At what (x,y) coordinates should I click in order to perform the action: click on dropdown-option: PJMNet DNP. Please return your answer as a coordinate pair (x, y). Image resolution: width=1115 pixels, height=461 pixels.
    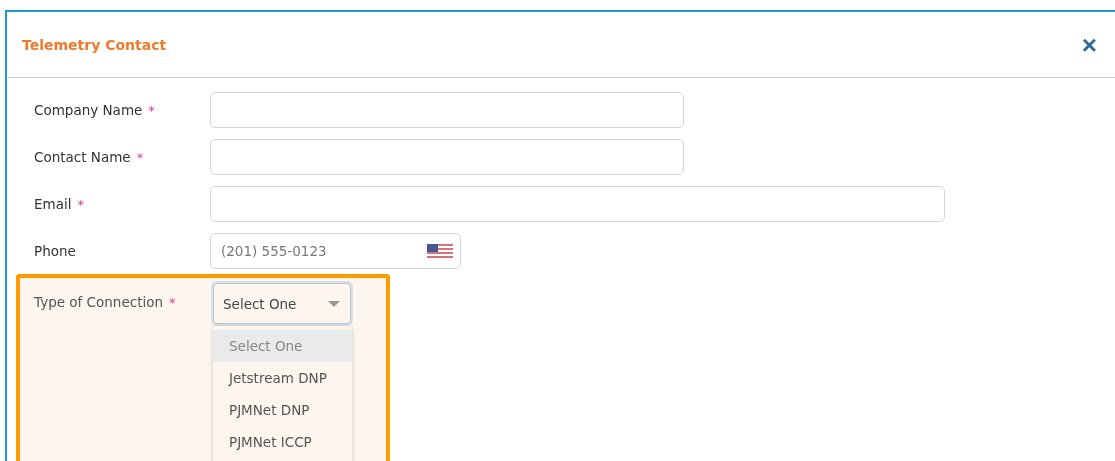
    Looking at the image, I should click on (282, 410).